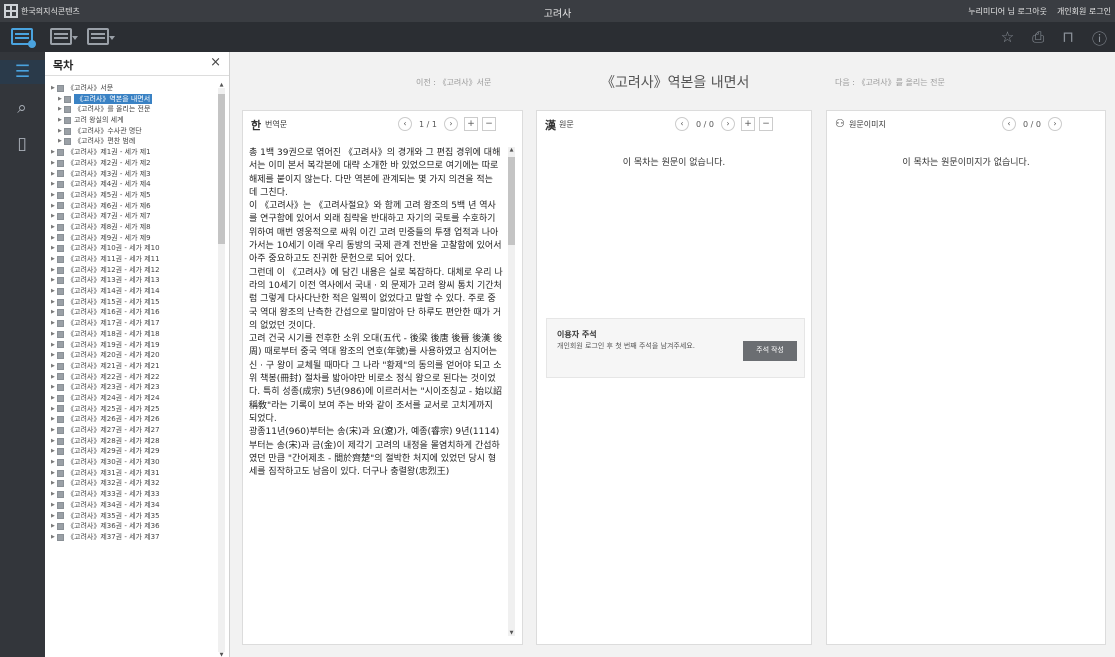 The image size is (1115, 657). Describe the element at coordinates (134, 430) in the screenshot. I see `toc-item: ▶ 《고려사》제27권 - 세가 제27` at that location.